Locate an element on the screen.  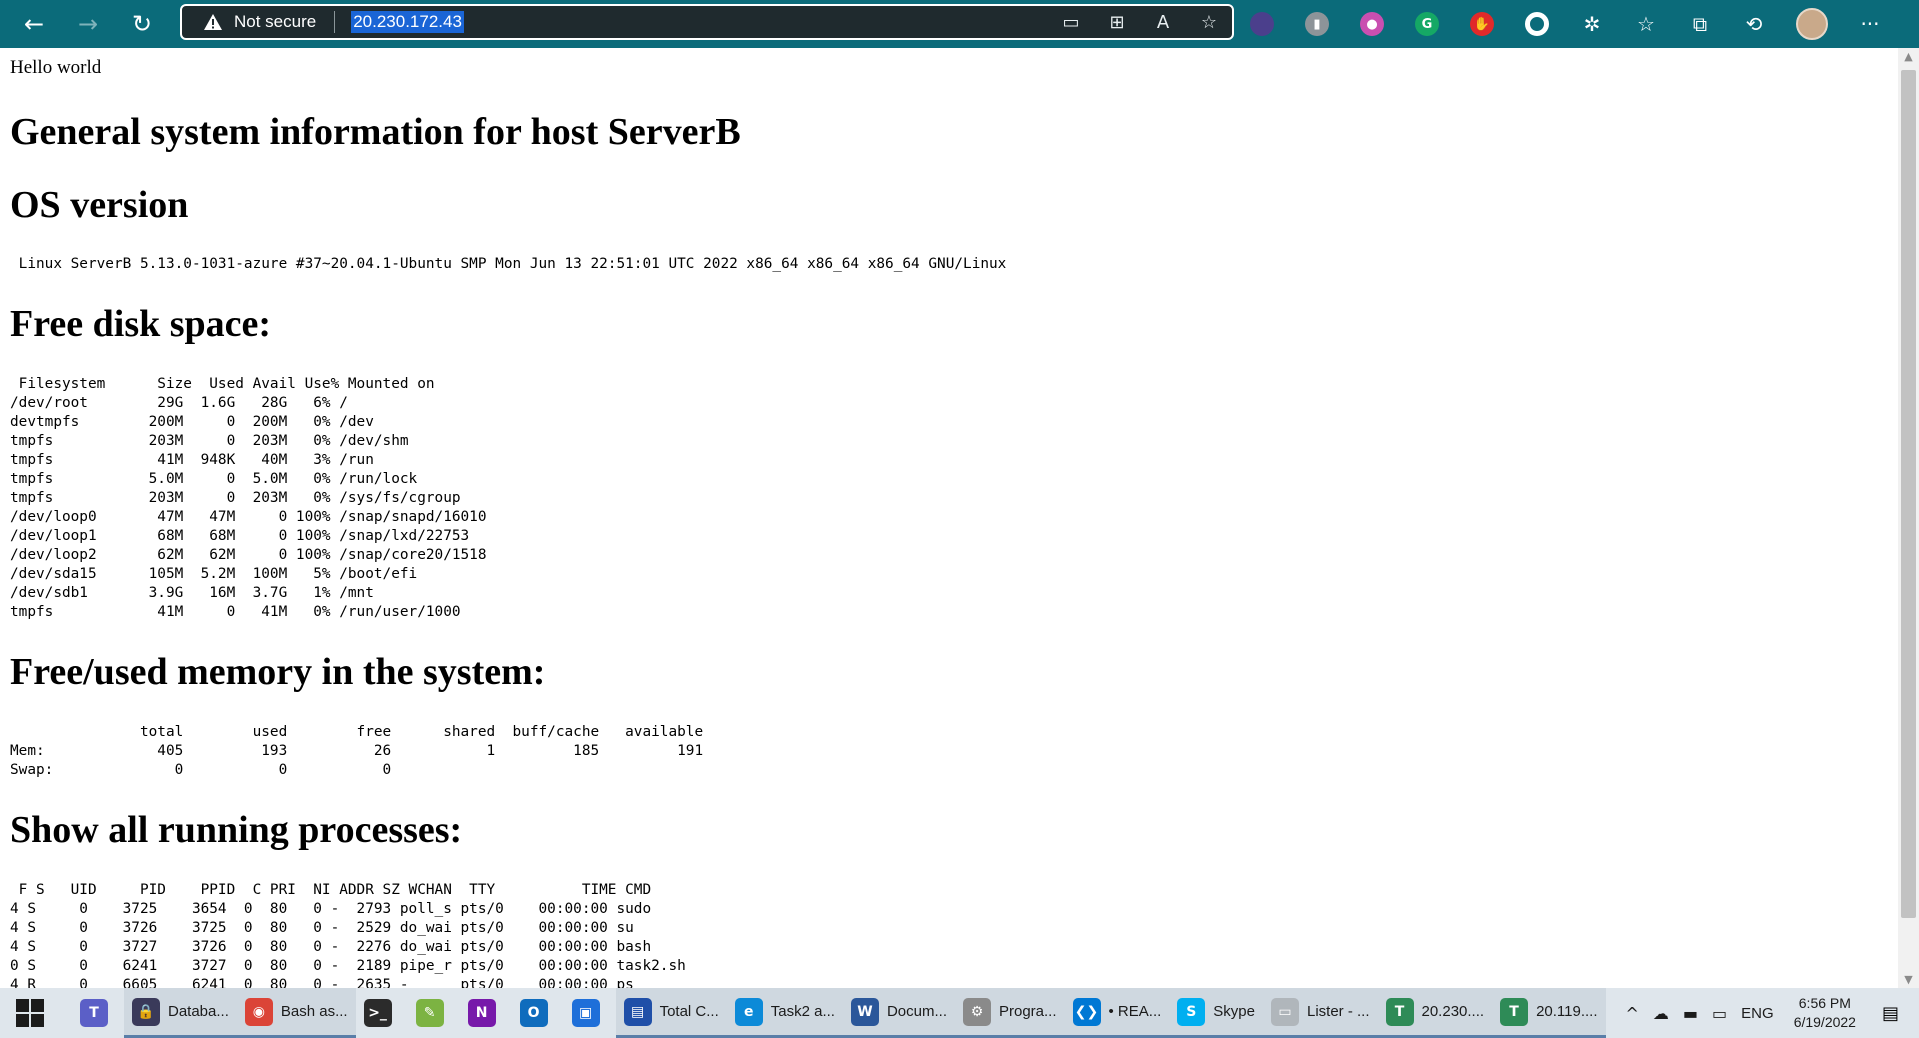
collections-icon: ⧉ is located at coordinates (1700, 24).